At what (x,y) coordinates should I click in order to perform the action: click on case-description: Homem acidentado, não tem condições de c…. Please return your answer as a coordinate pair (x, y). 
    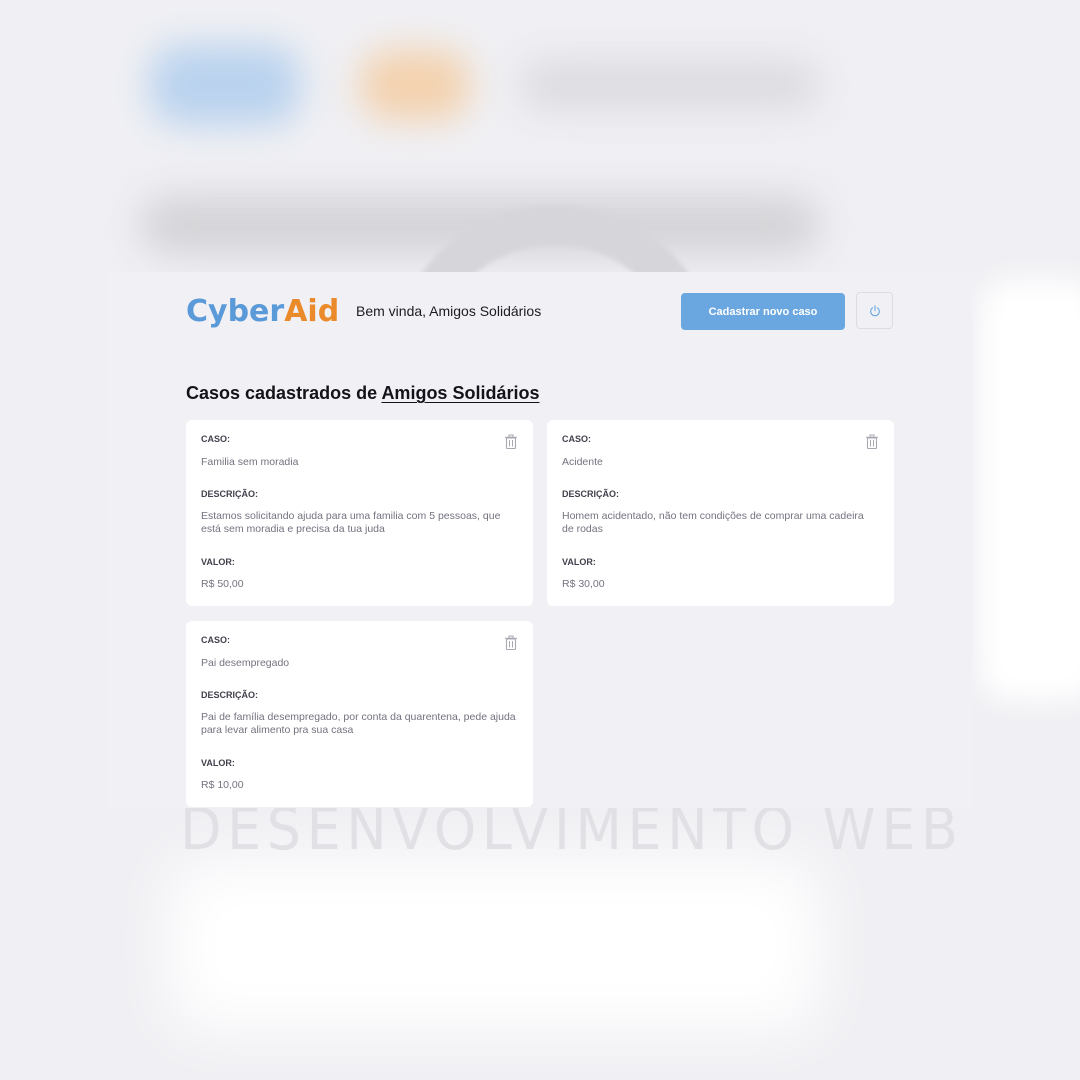
    Looking at the image, I should click on (713, 522).